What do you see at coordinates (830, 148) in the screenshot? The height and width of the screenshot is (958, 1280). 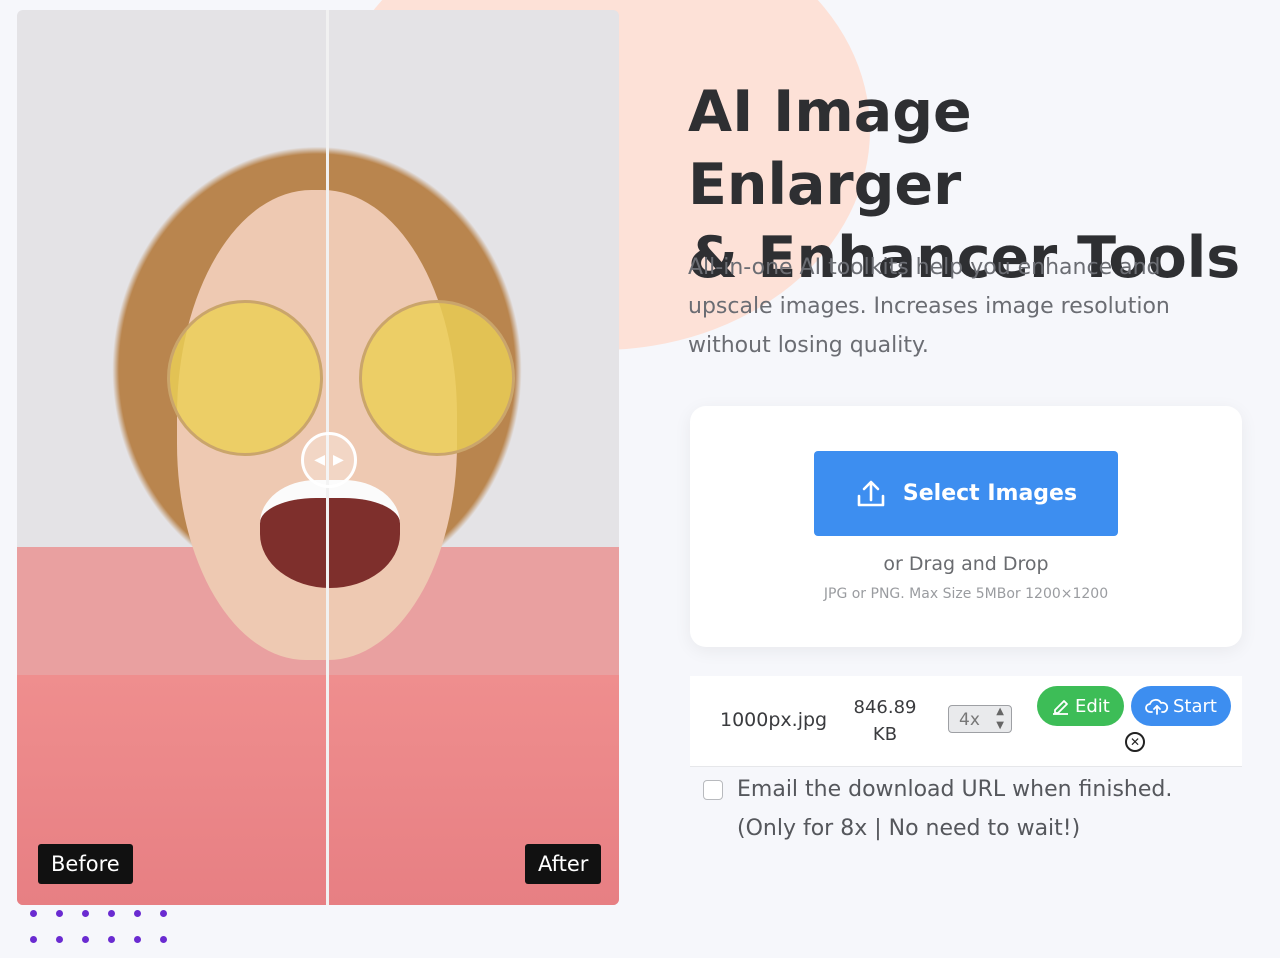 I see `title-line-1: AI Image Enlarger` at bounding box center [830, 148].